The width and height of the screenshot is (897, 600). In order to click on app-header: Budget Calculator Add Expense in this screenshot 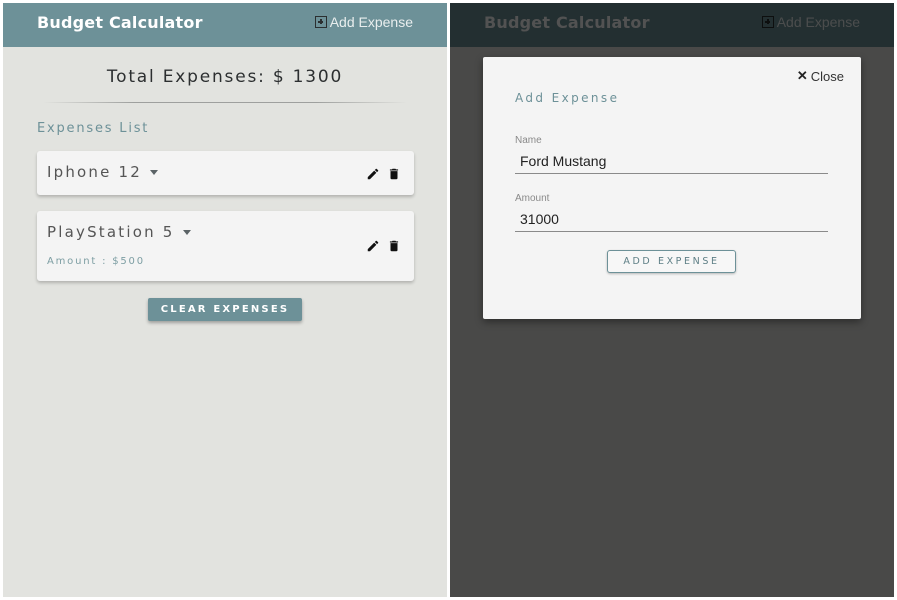, I will do `click(225, 25)`.